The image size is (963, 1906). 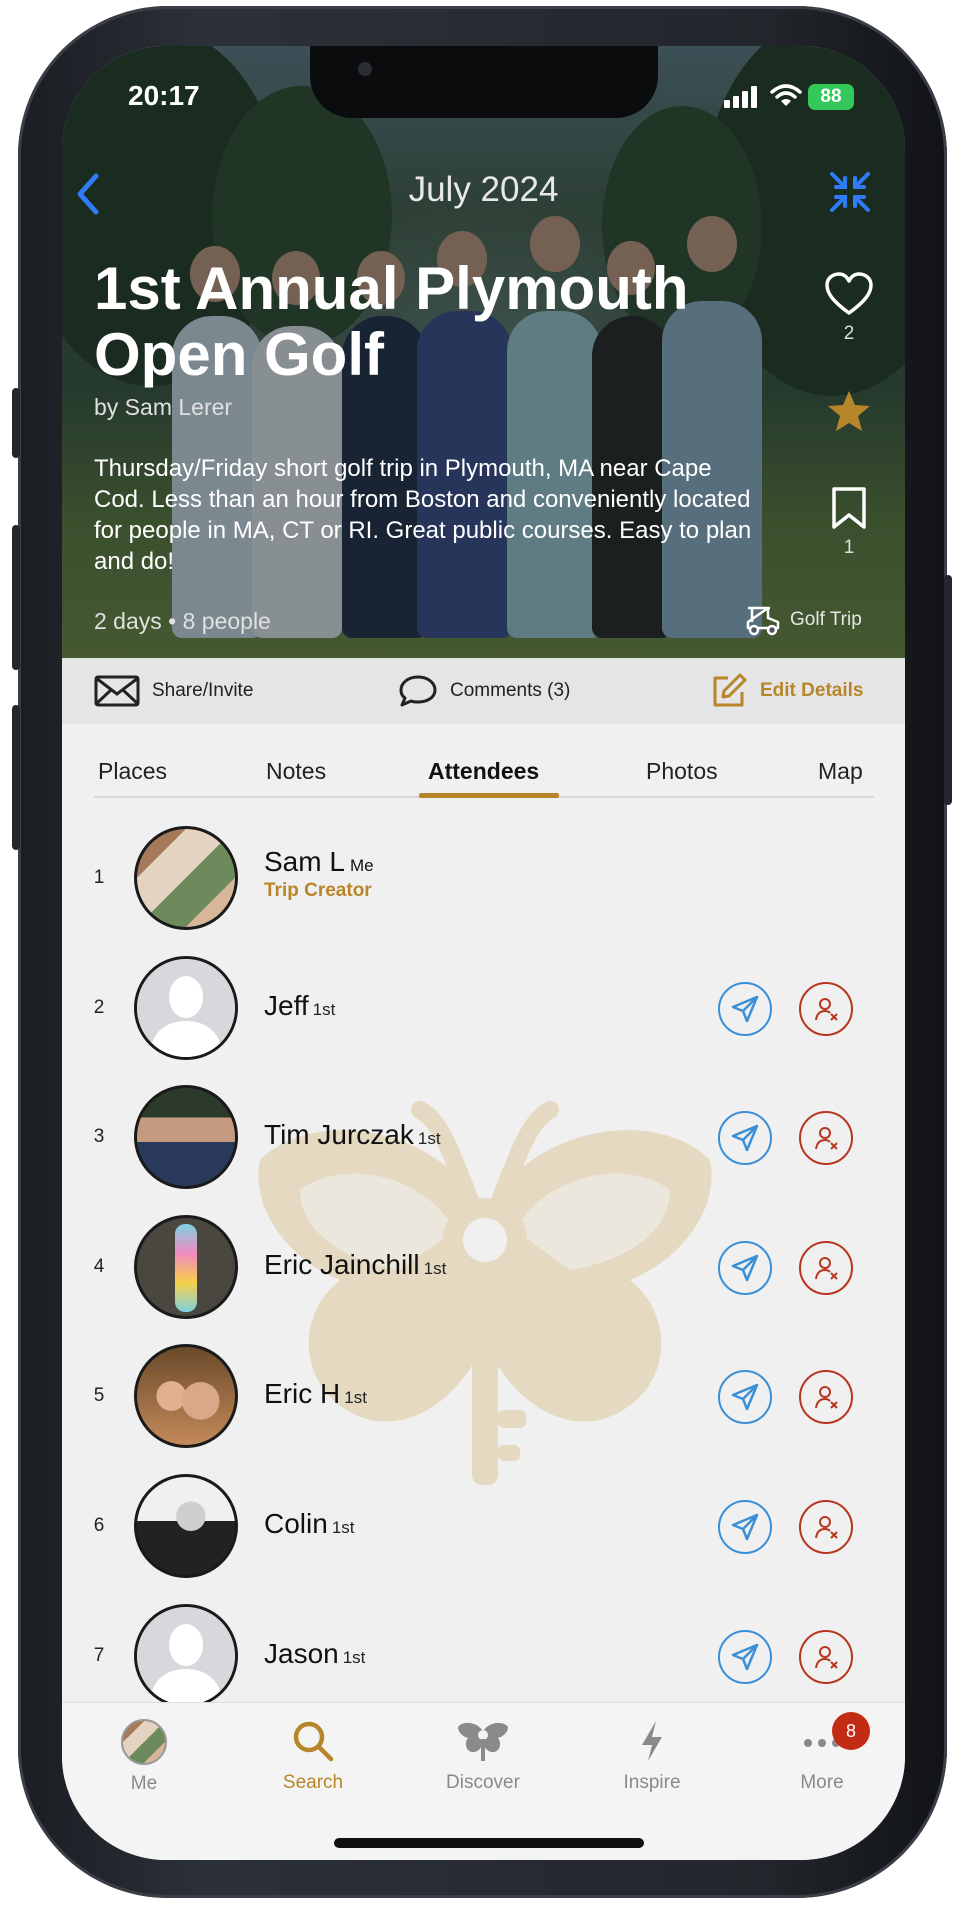 I want to click on attendee-row: 6 Colin 1st, so click(x=483, y=1527).